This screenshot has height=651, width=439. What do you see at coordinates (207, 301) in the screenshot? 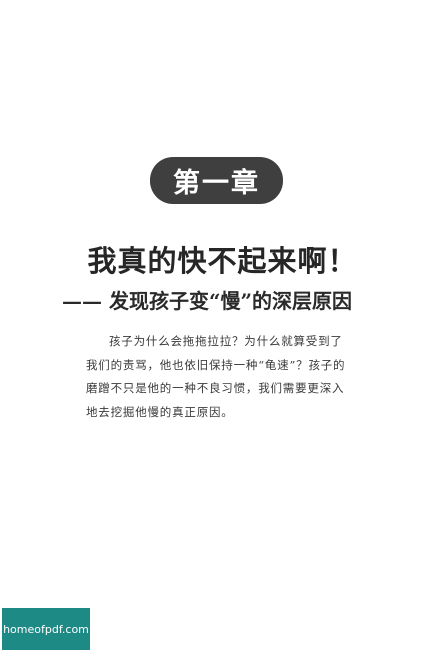
I see `chapter-subtitle: —— 发现孩子变“慢”的深层原因` at bounding box center [207, 301].